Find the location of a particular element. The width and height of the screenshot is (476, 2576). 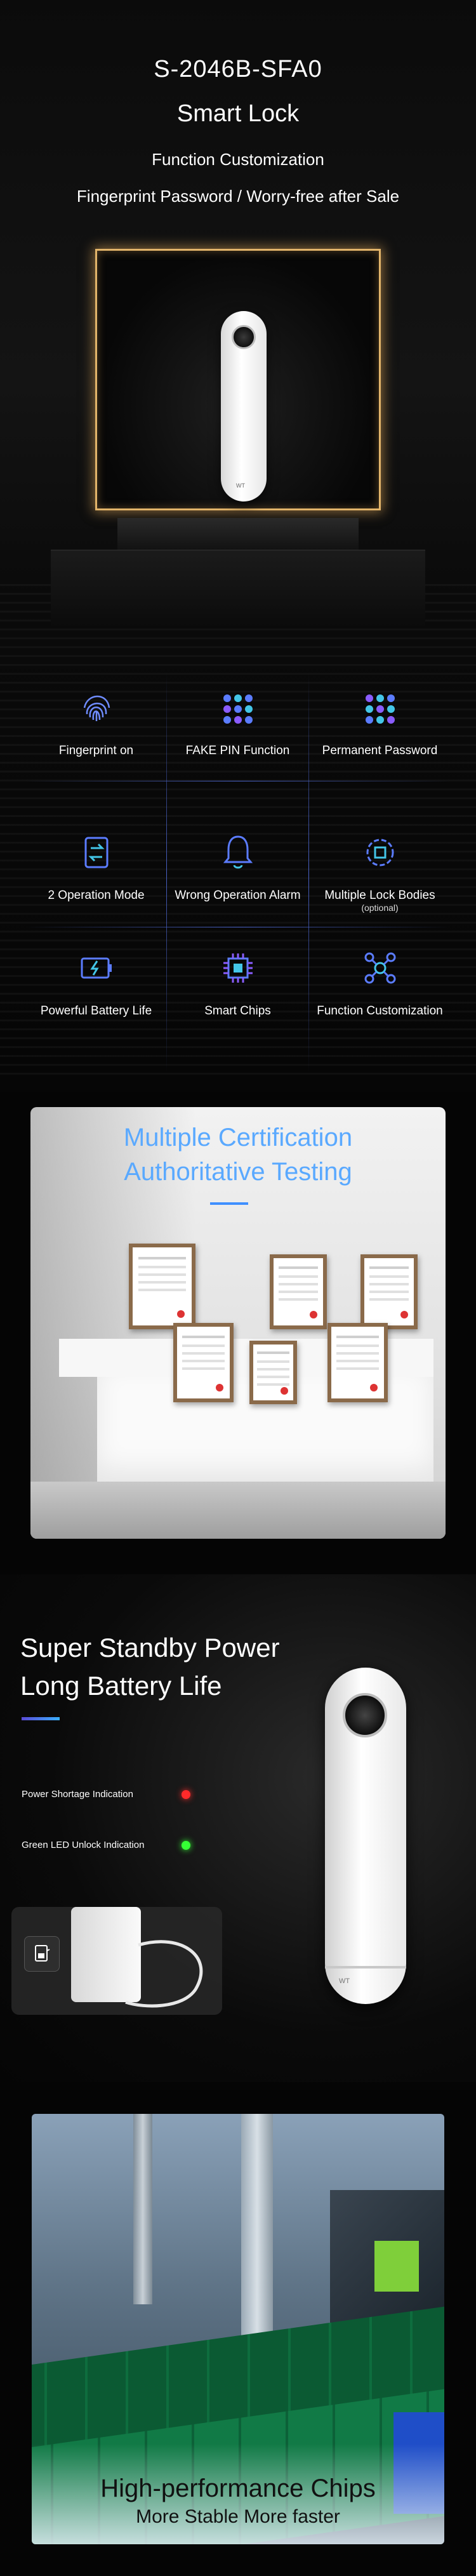

feature-sublabel: (optional) is located at coordinates (380, 908).